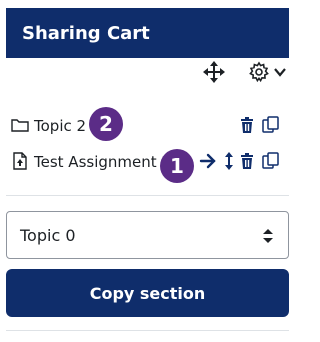 The width and height of the screenshot is (320, 342). Describe the element at coordinates (48, 235) in the screenshot. I see `section-select-value: Topic 0` at that location.